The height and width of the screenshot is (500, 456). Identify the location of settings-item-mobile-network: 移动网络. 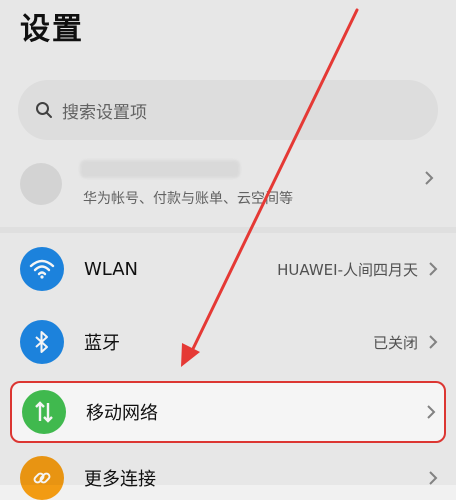
(228, 412).